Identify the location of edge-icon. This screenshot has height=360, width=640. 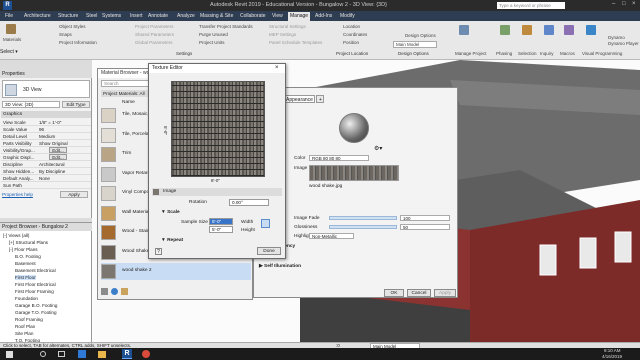
(82, 354).